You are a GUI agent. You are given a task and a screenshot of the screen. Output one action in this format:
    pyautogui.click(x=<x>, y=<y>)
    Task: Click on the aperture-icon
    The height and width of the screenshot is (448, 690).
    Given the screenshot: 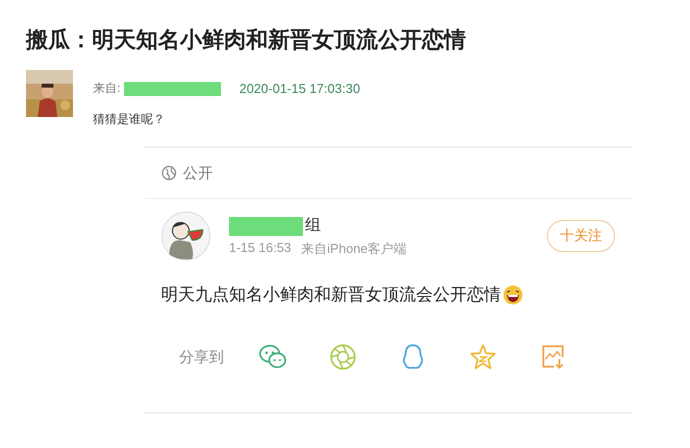 What is the action you would take?
    pyautogui.click(x=343, y=357)
    